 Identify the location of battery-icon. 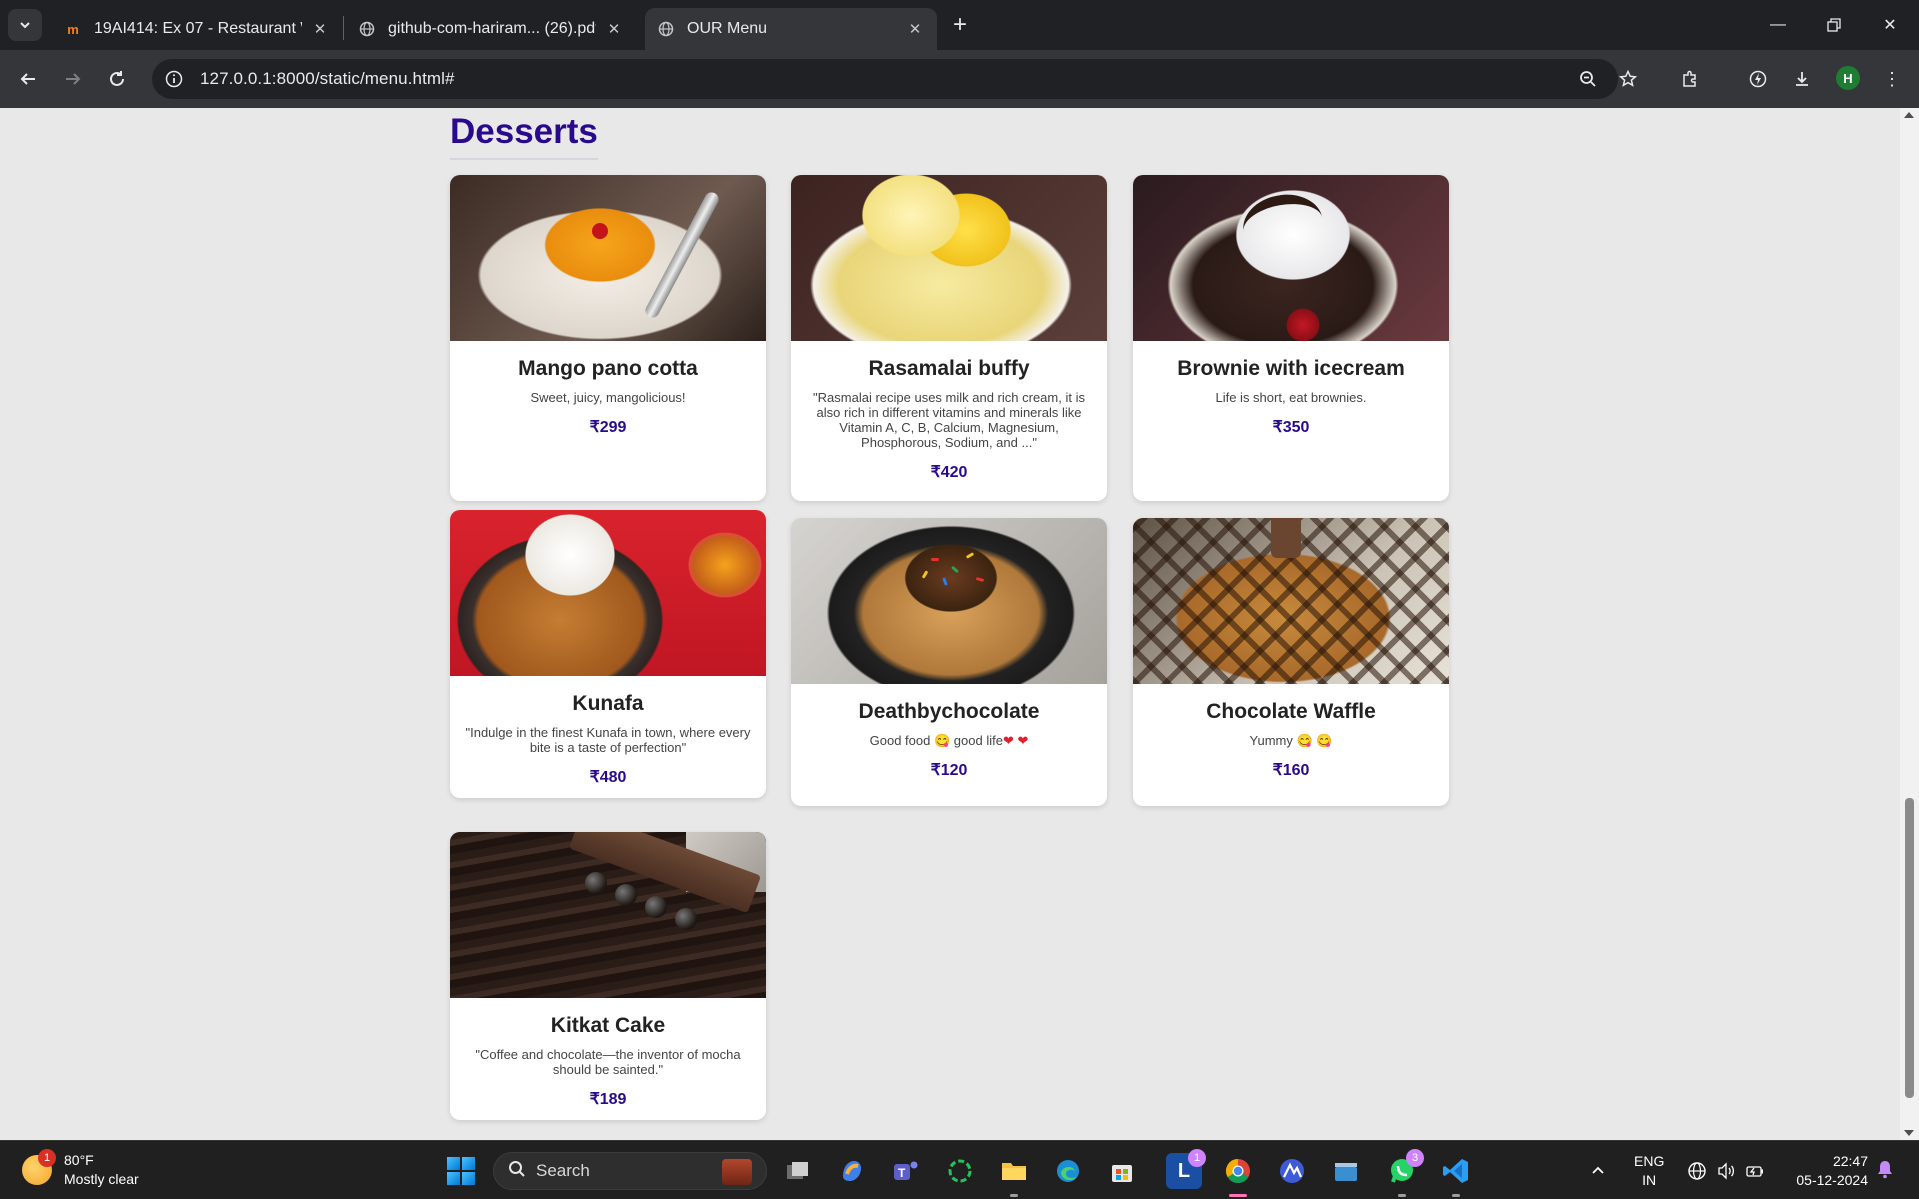
(1755, 1170).